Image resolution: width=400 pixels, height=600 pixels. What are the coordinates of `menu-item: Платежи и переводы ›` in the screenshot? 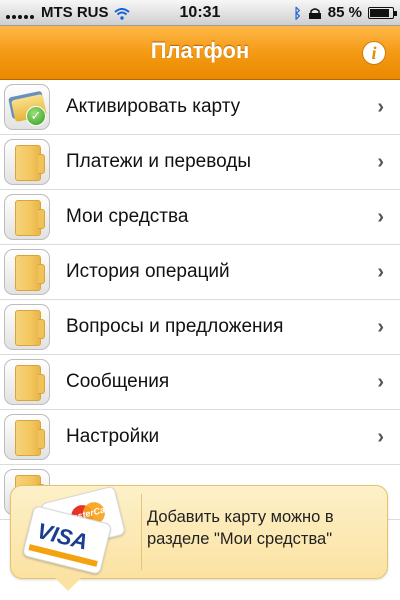 It's located at (200, 162).